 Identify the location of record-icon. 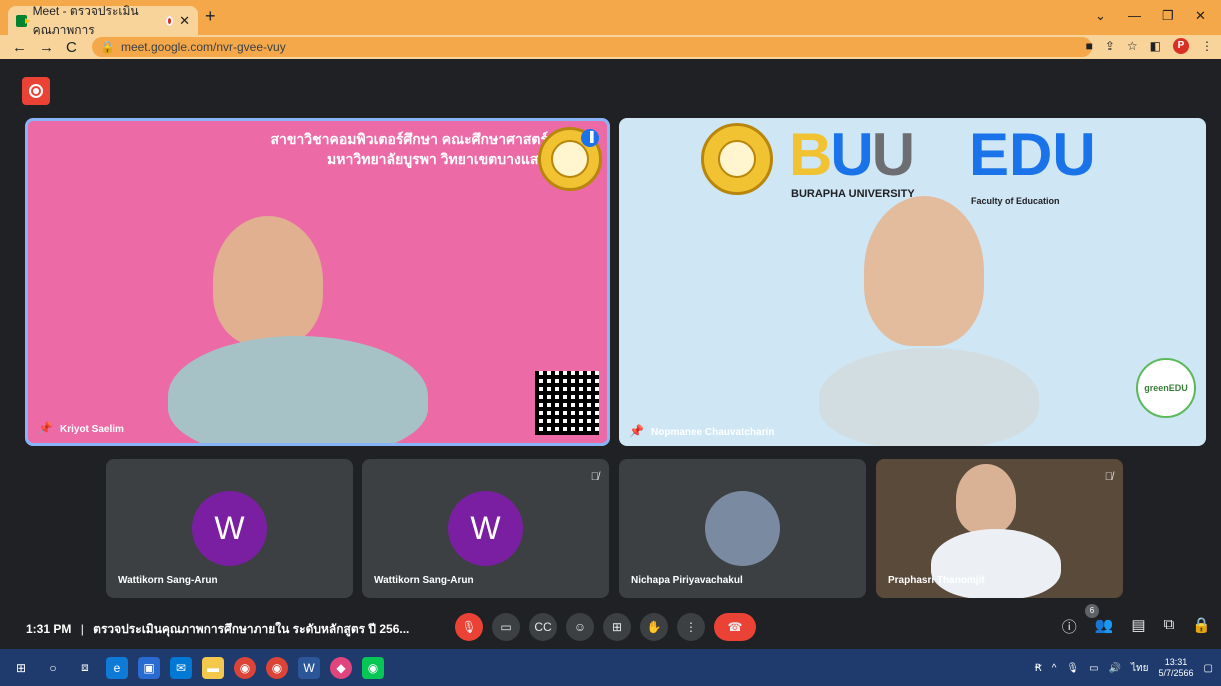
(36, 91).